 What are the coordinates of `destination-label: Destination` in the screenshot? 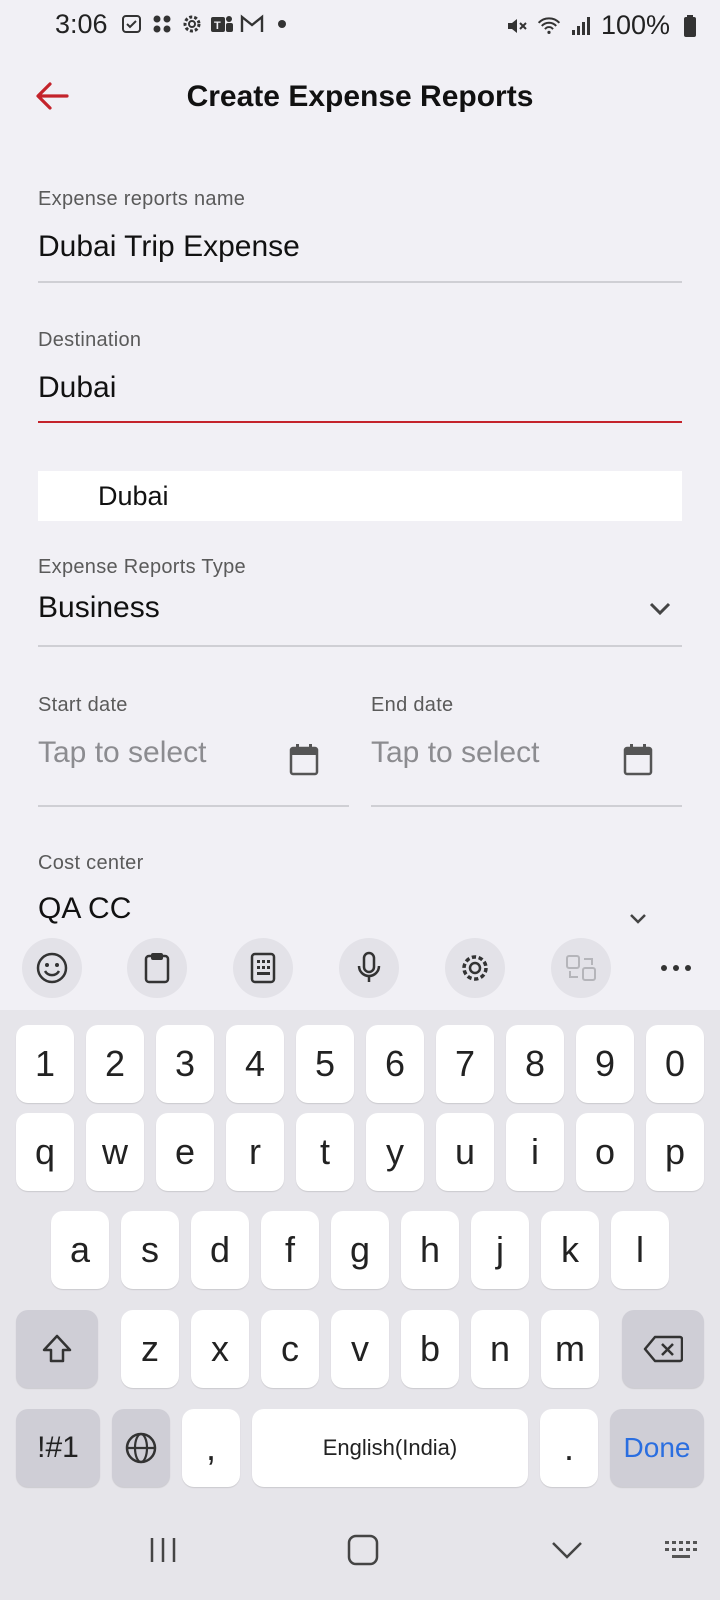 It's located at (90, 340).